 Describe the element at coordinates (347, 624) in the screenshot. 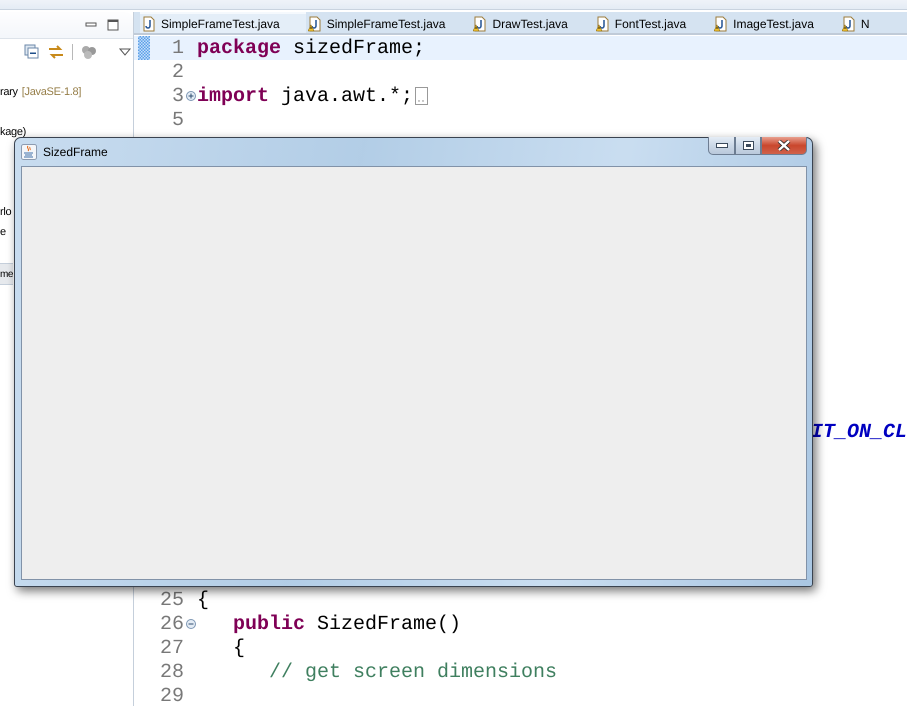

I see `code-line: public SizedFrame()` at that location.